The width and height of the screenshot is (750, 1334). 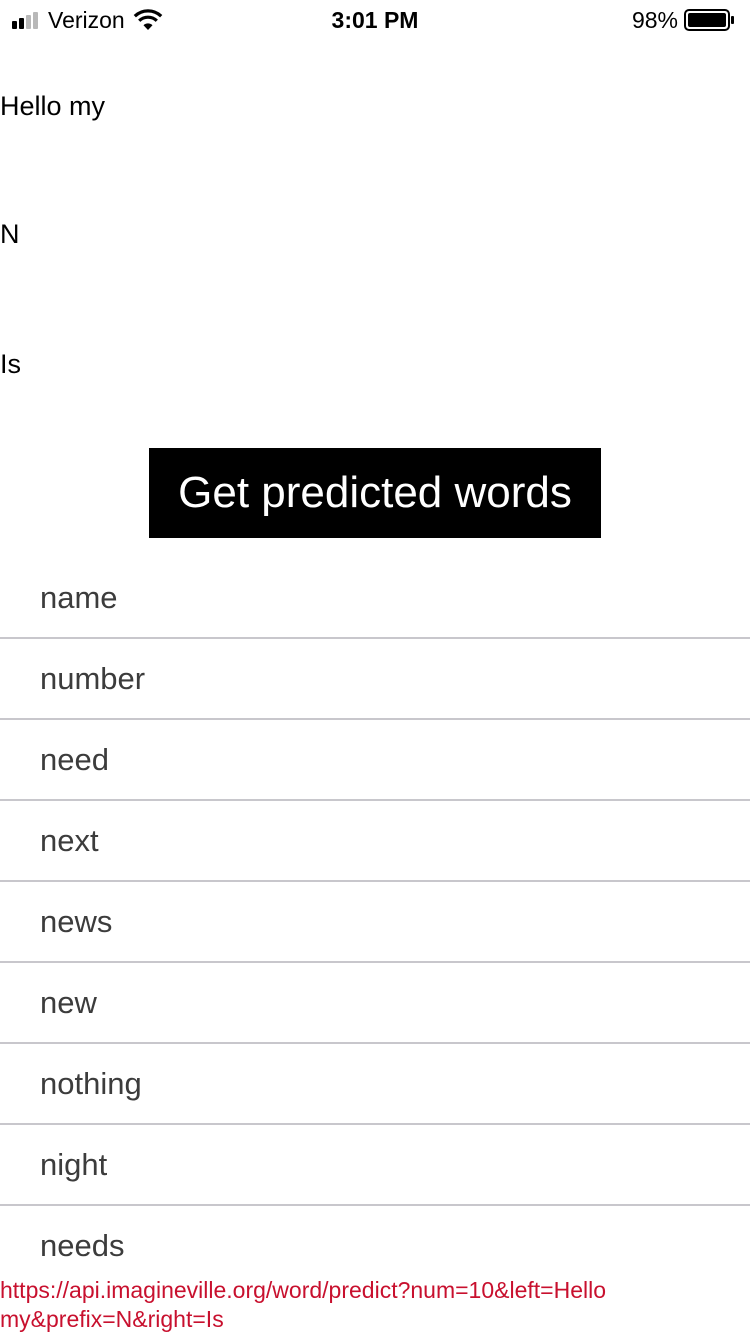 What do you see at coordinates (375, 679) in the screenshot?
I see `prediction-item: number` at bounding box center [375, 679].